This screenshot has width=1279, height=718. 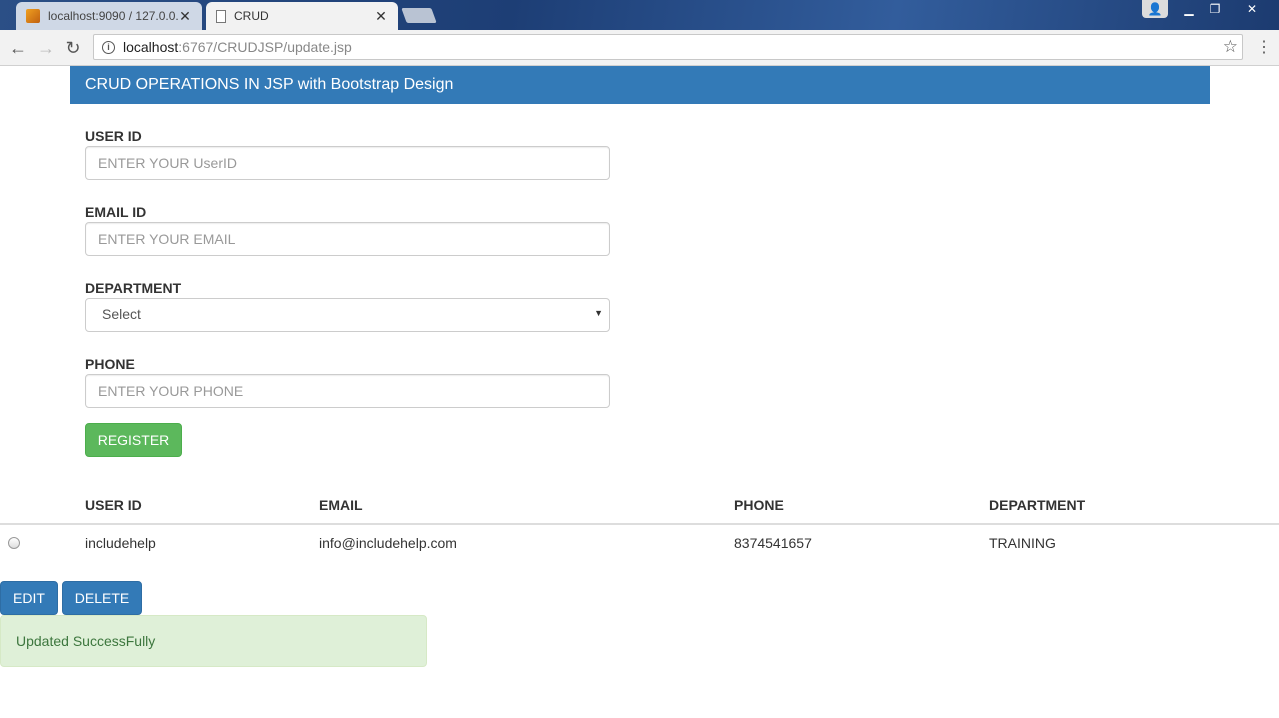 I want to click on user-icon: 👤, so click(x=1155, y=9).